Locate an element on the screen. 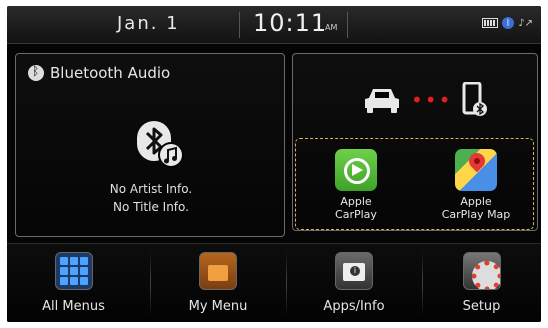 The image size is (548, 328). bluetooth-audio-header: Bluetooth Audio is located at coordinates (99, 73).